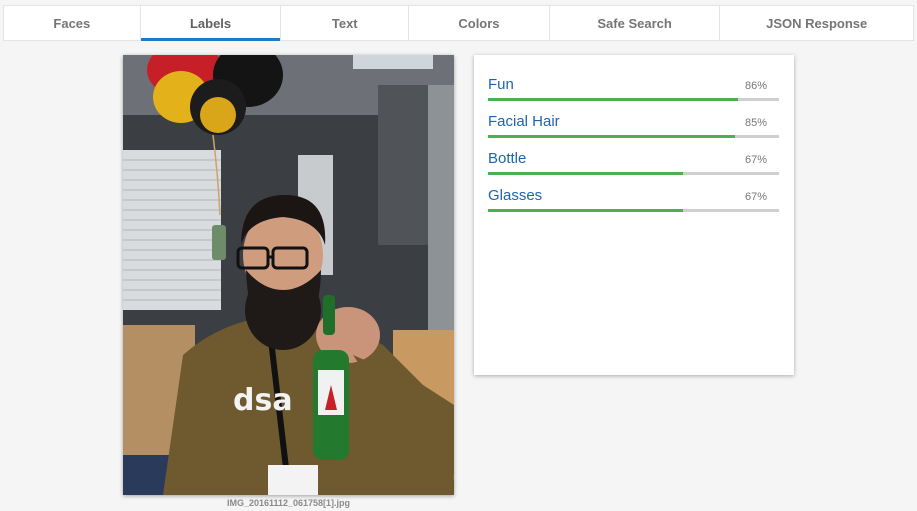 The image size is (917, 511). Describe the element at coordinates (633, 129) in the screenshot. I see `label-item-facial-hair: Facial Hair 85%` at that location.